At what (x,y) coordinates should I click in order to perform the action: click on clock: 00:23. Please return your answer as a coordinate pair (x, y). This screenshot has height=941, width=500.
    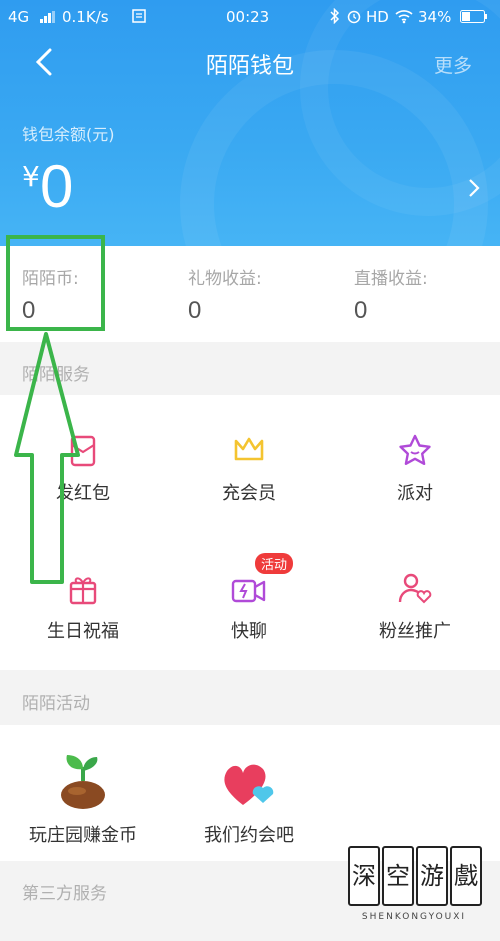
    Looking at the image, I should click on (248, 17).